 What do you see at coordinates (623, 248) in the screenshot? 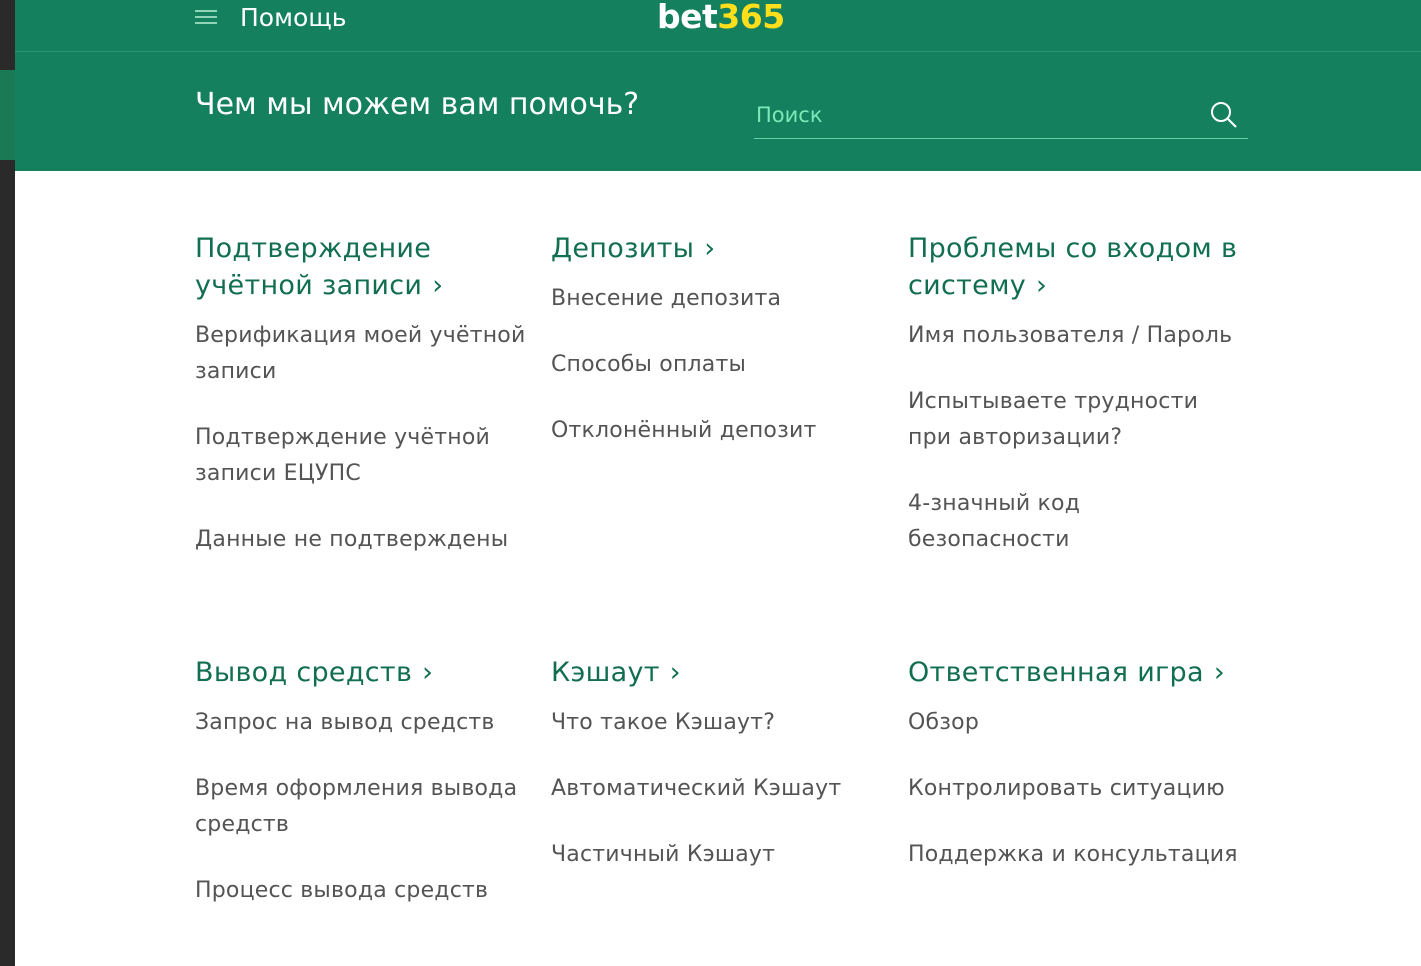
I see `category-title-text: Депозиты` at bounding box center [623, 248].